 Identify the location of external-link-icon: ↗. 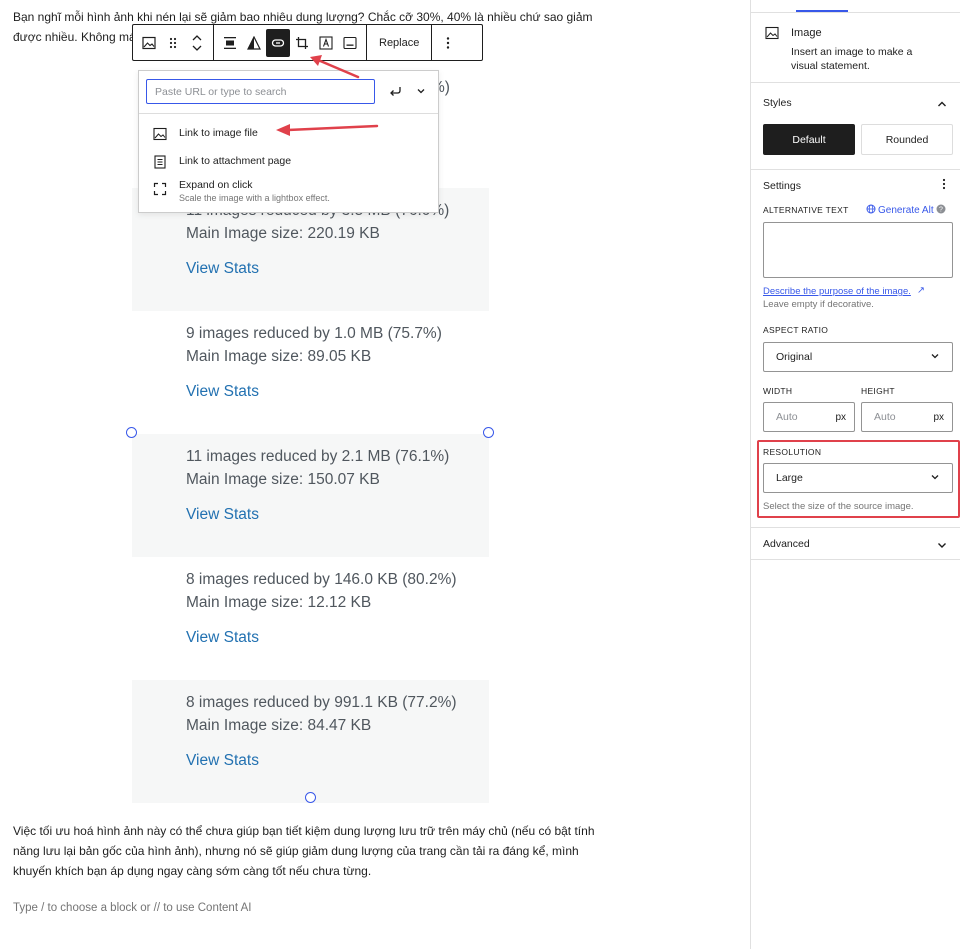
(921, 290).